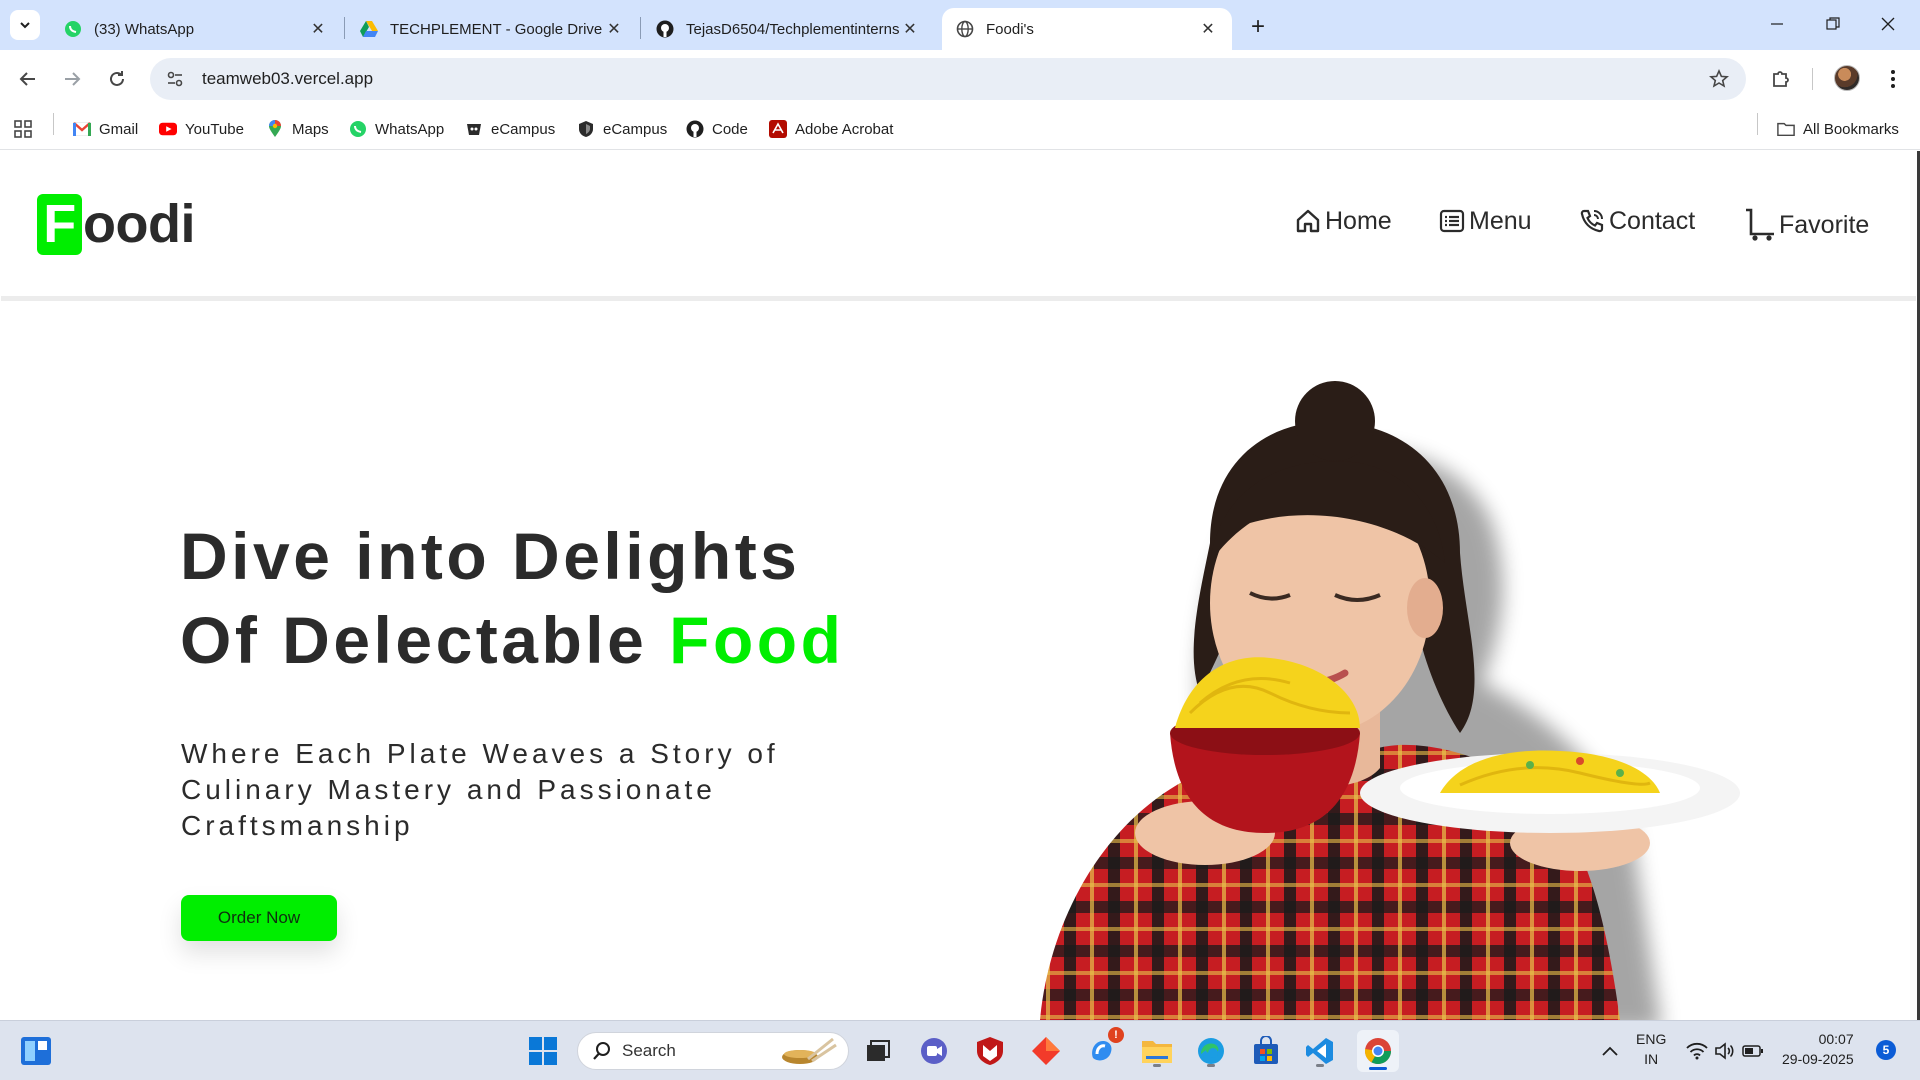 The width and height of the screenshot is (1920, 1080). Describe the element at coordinates (1812, 79) in the screenshot. I see `toolbar-divider` at that location.